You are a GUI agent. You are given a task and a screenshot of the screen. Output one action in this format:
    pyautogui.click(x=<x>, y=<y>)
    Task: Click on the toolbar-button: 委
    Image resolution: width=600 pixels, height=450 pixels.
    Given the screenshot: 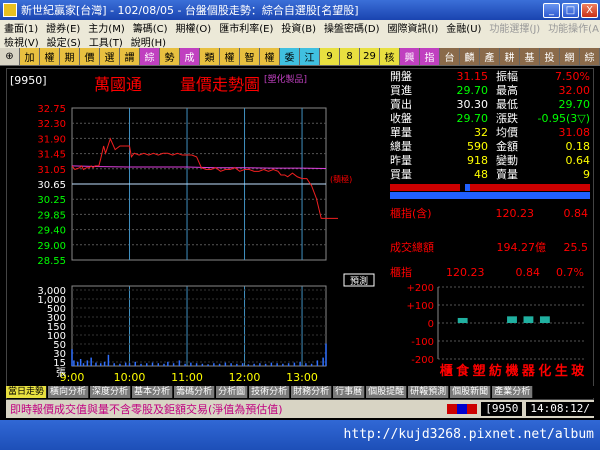 What is the action you would take?
    pyautogui.click(x=290, y=57)
    